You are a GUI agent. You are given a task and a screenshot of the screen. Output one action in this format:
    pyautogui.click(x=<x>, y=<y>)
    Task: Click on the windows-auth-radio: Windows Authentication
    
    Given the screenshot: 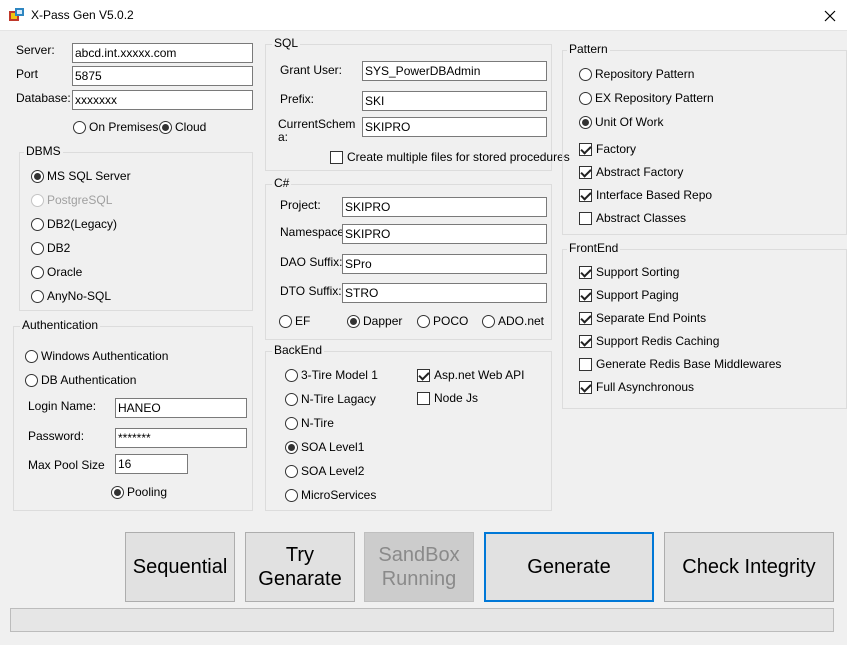 What is the action you would take?
    pyautogui.click(x=96, y=356)
    